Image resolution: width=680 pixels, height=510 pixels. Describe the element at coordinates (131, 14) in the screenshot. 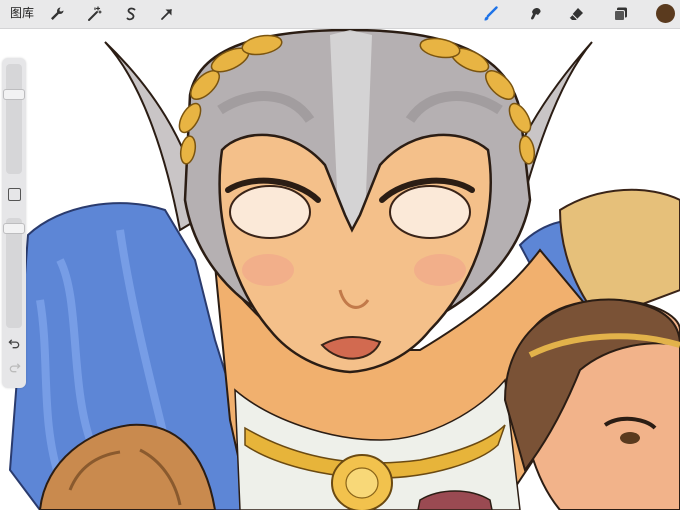

I see `selection-s-icon` at that location.